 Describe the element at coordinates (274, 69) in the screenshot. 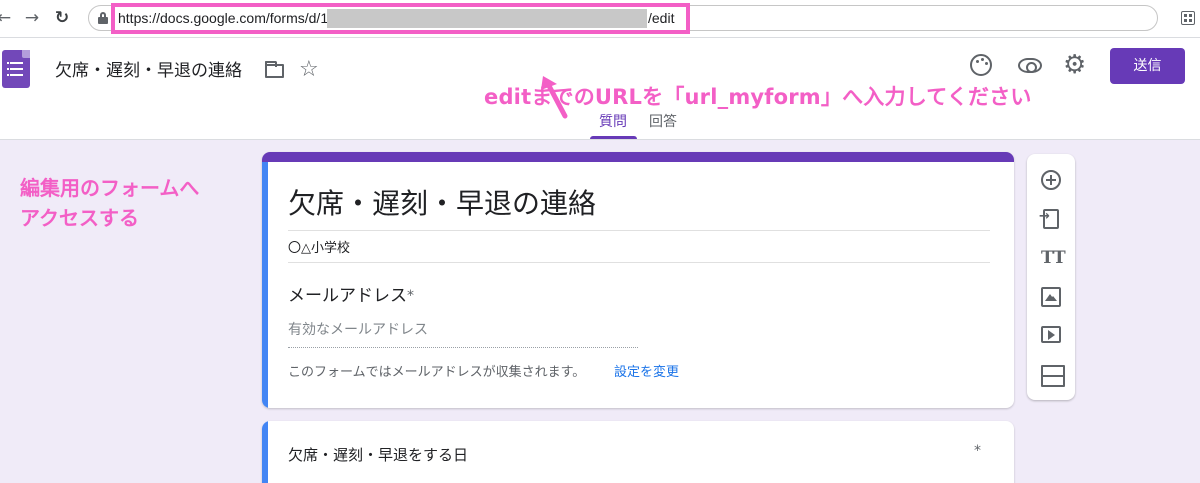

I see `folder-icon` at that location.